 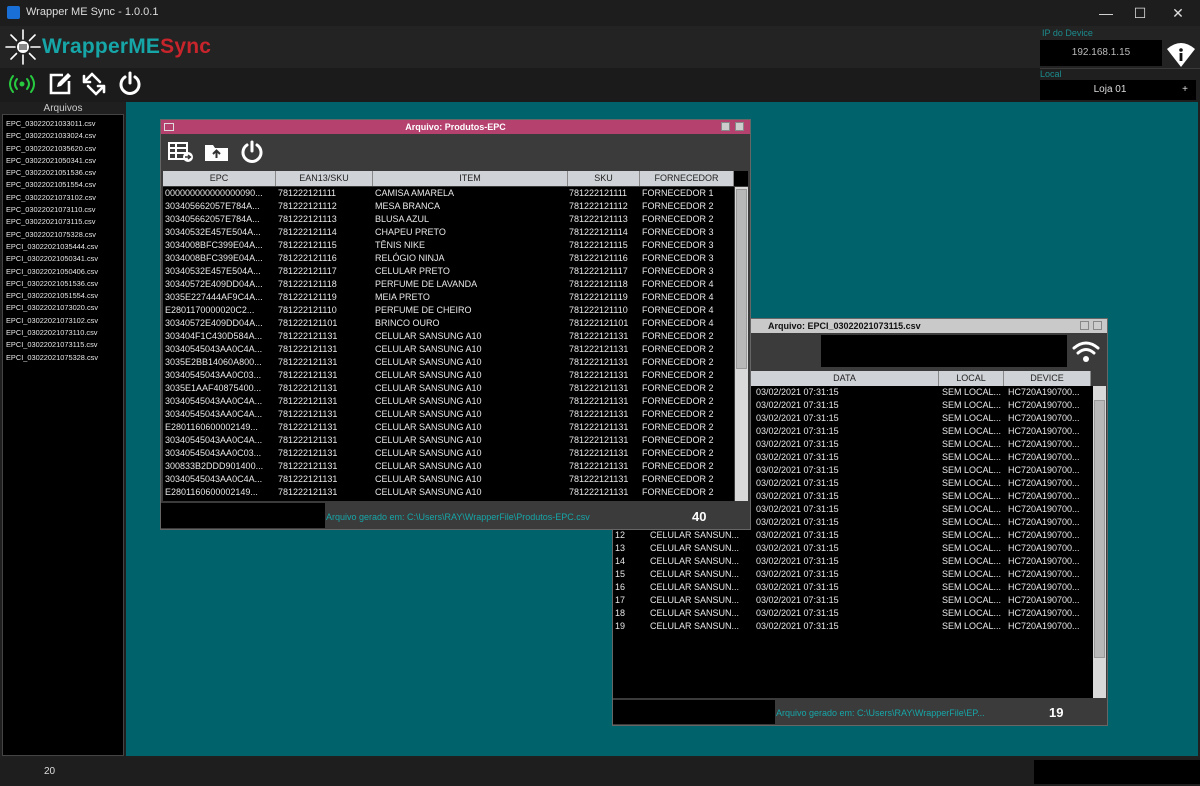 I want to click on edit-icon, so click(x=60, y=84).